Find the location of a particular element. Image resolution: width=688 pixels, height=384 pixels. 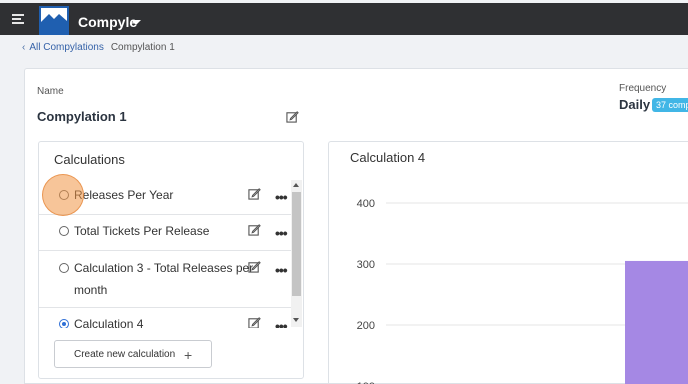

scroll-down-arrow-icon is located at coordinates (296, 320).